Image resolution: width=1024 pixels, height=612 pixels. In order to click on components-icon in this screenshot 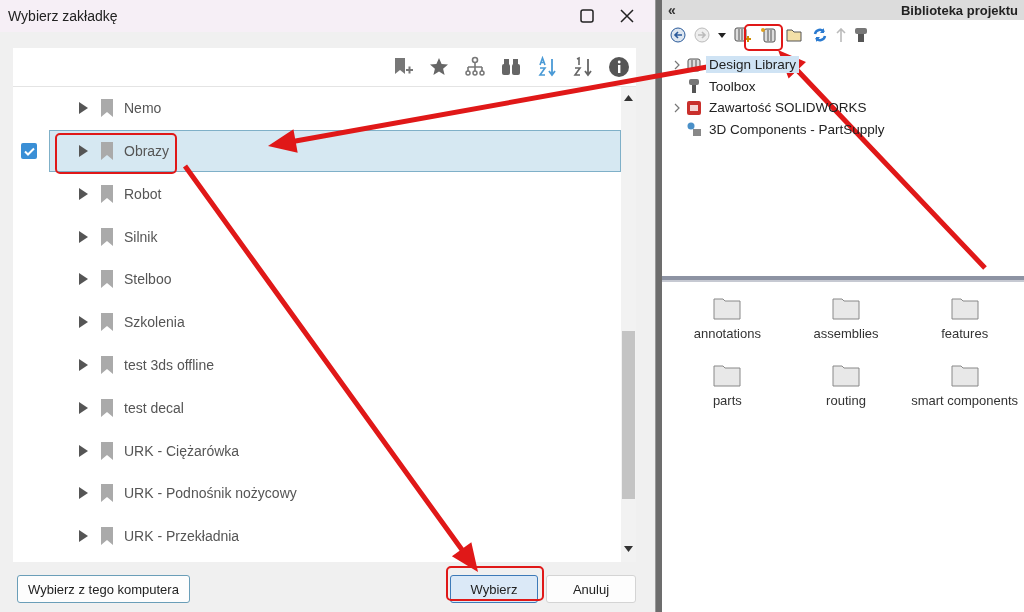, I will do `click(694, 129)`.